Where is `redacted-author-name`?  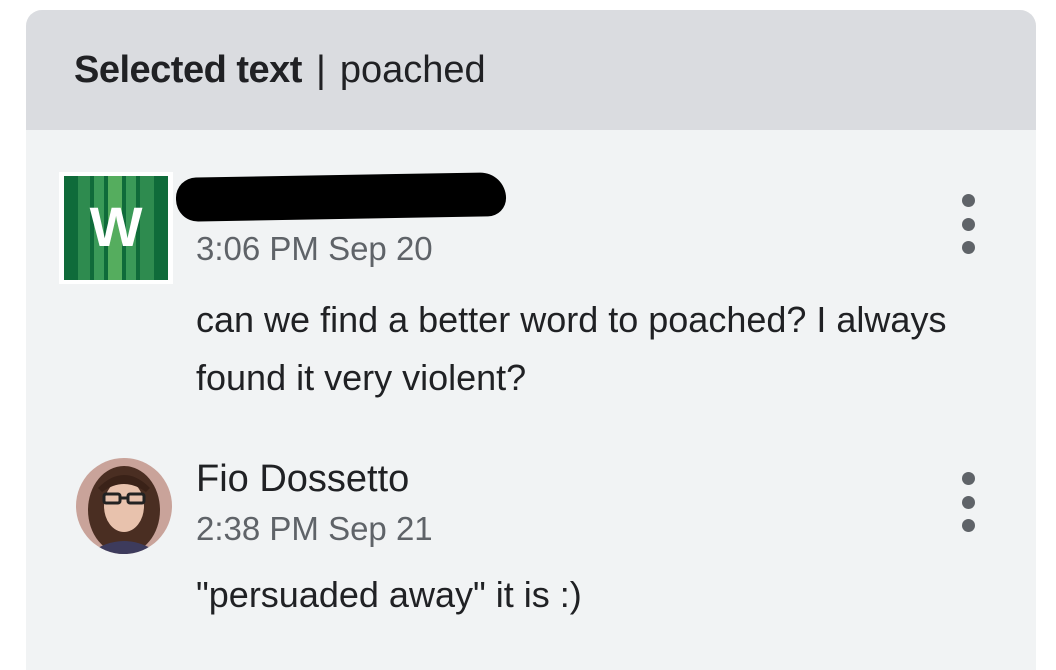
redacted-author-name is located at coordinates (341, 197).